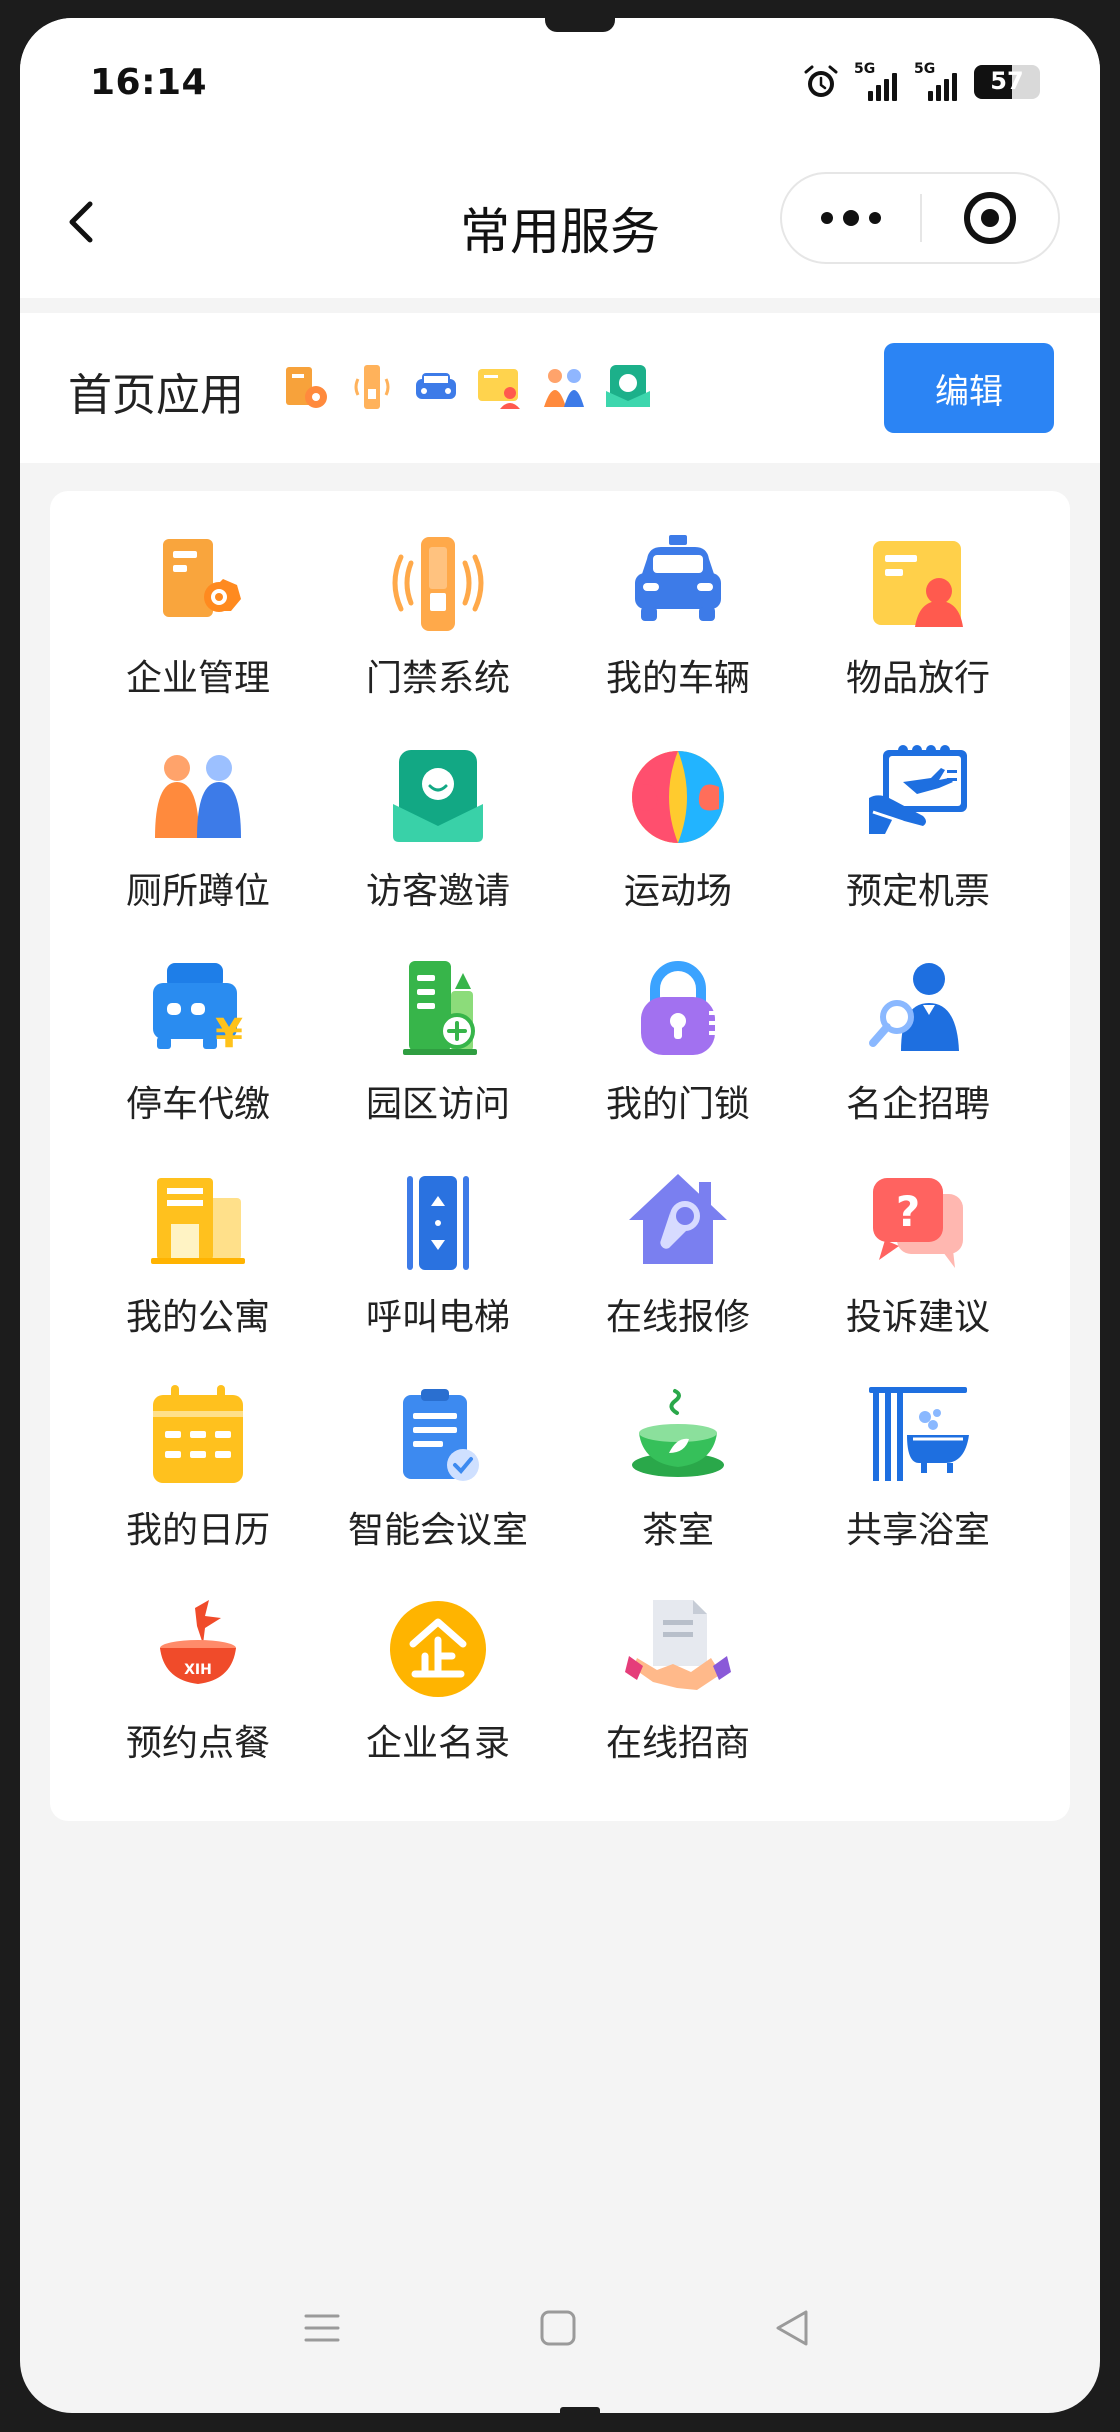  What do you see at coordinates (560, 228) in the screenshot?
I see `nav-bar: 常用服务` at bounding box center [560, 228].